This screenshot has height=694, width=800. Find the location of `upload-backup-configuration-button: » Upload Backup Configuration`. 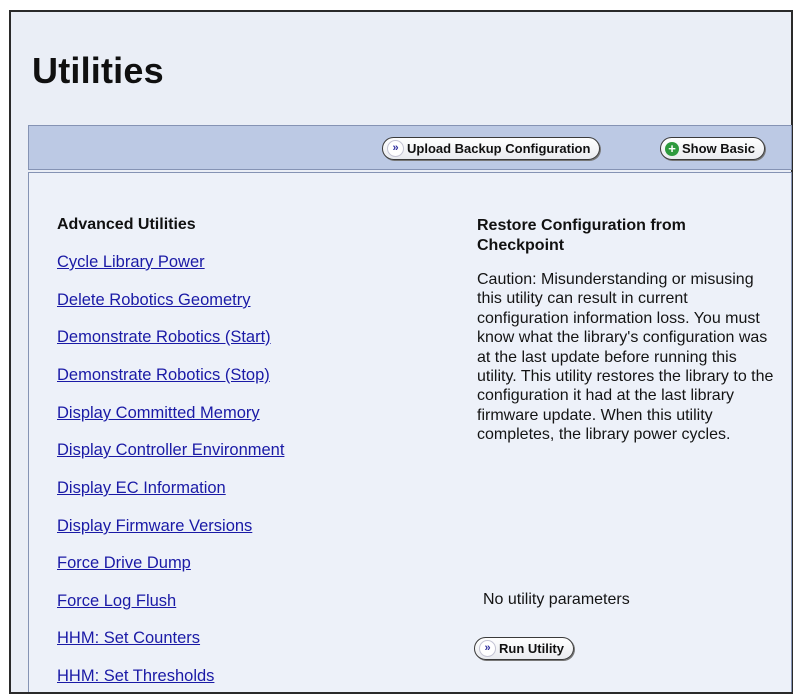

upload-backup-configuration-button: » Upload Backup Configuration is located at coordinates (491, 148).